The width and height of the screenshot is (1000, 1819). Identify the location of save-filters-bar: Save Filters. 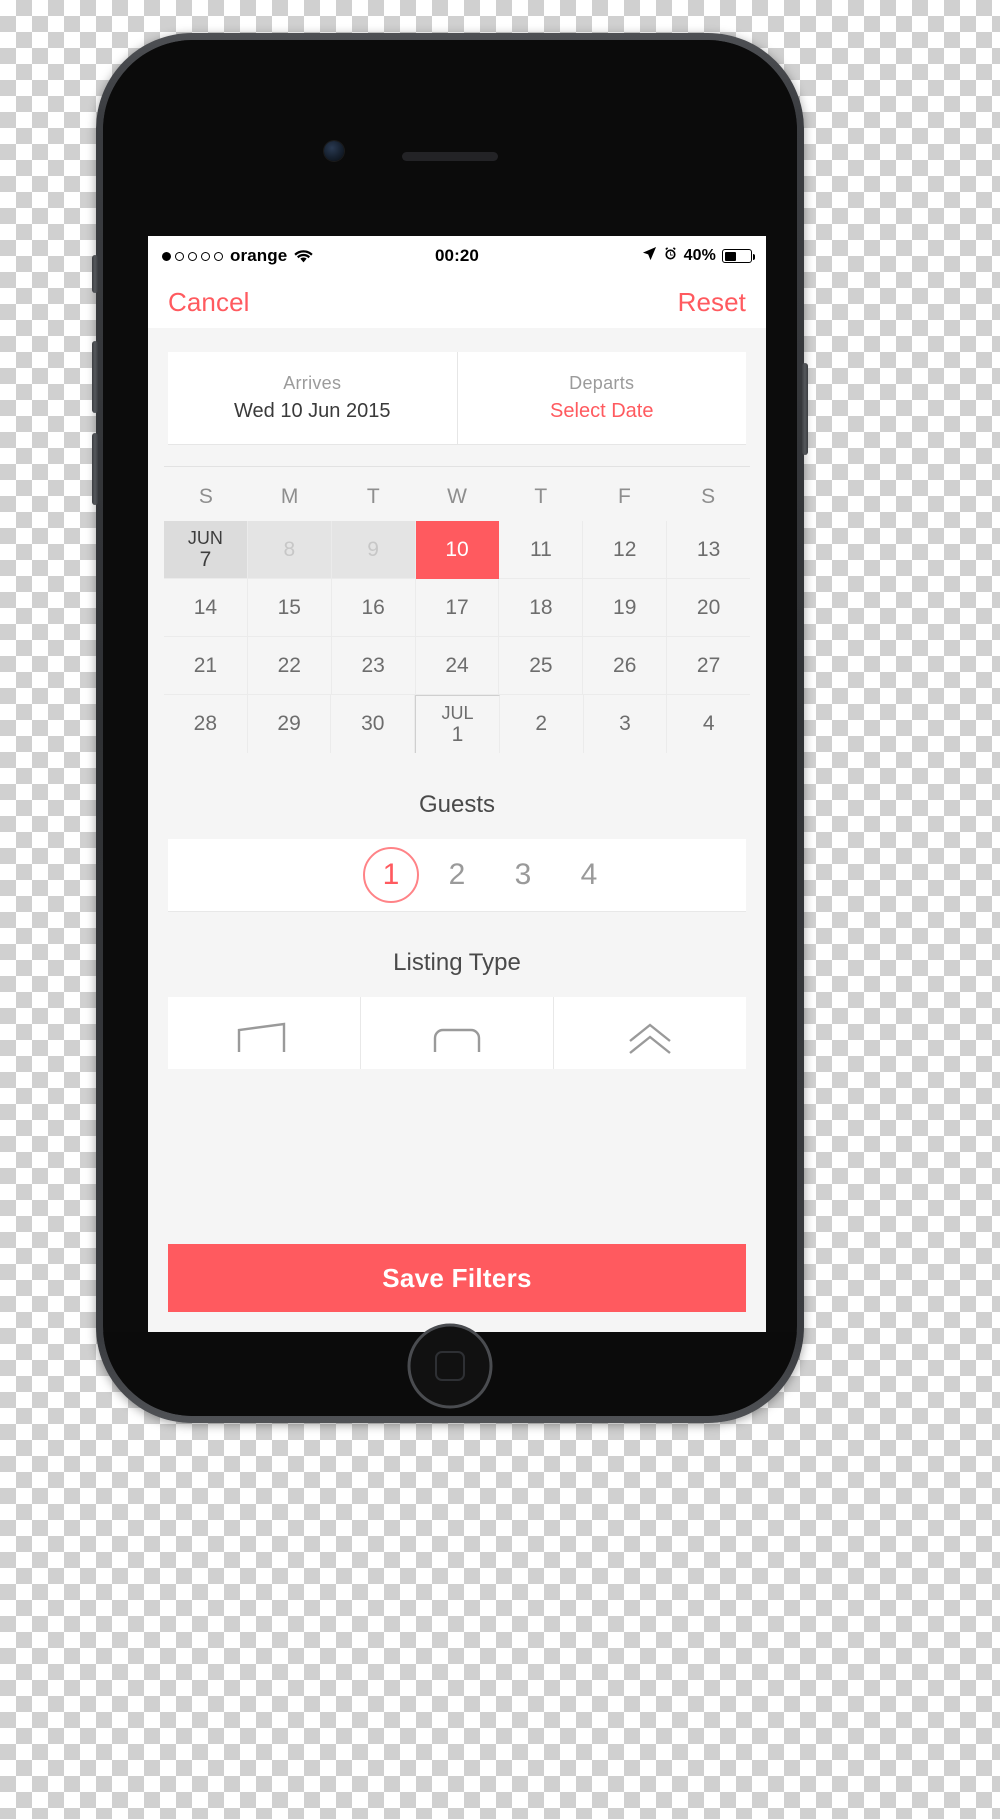
(457, 1281).